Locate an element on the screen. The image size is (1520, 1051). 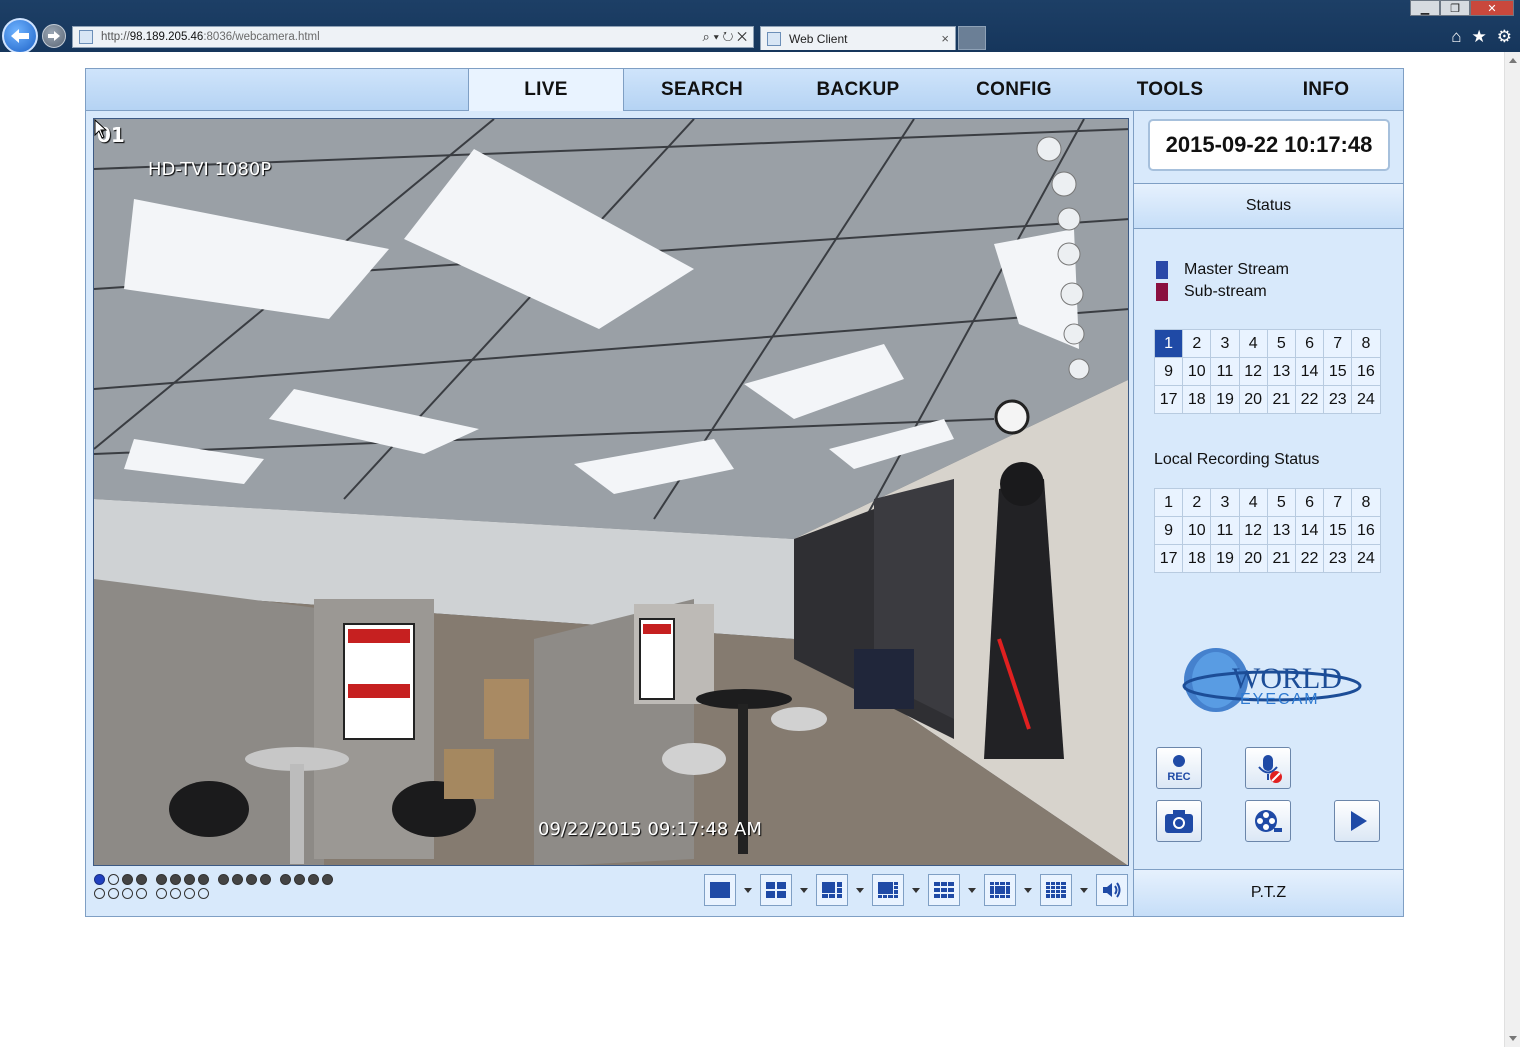
layout-1-dropdown is located at coordinates (748, 890).